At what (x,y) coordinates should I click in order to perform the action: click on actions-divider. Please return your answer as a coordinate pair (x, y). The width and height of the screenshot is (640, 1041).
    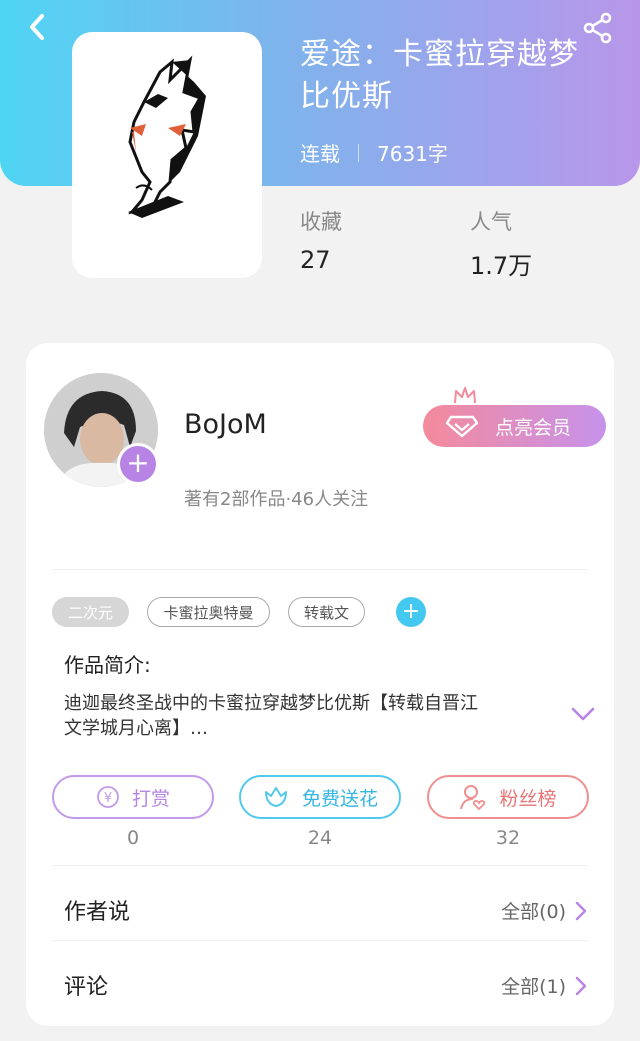
    Looking at the image, I should click on (320, 865).